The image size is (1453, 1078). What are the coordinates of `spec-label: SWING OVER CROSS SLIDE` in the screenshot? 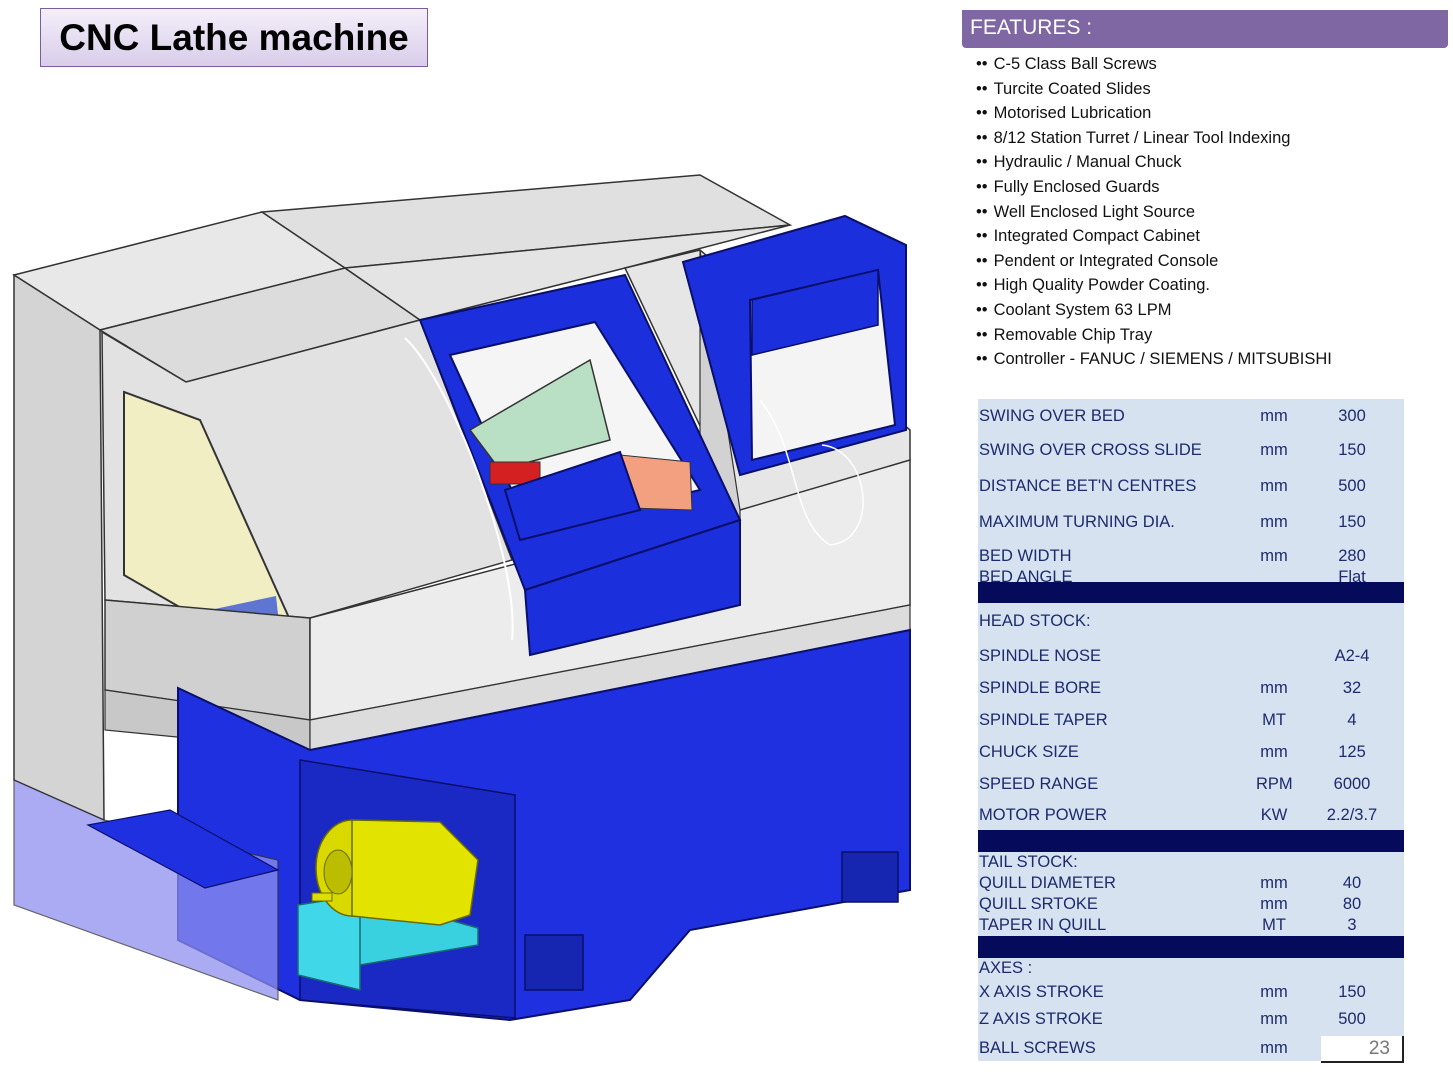 It's located at (1090, 450).